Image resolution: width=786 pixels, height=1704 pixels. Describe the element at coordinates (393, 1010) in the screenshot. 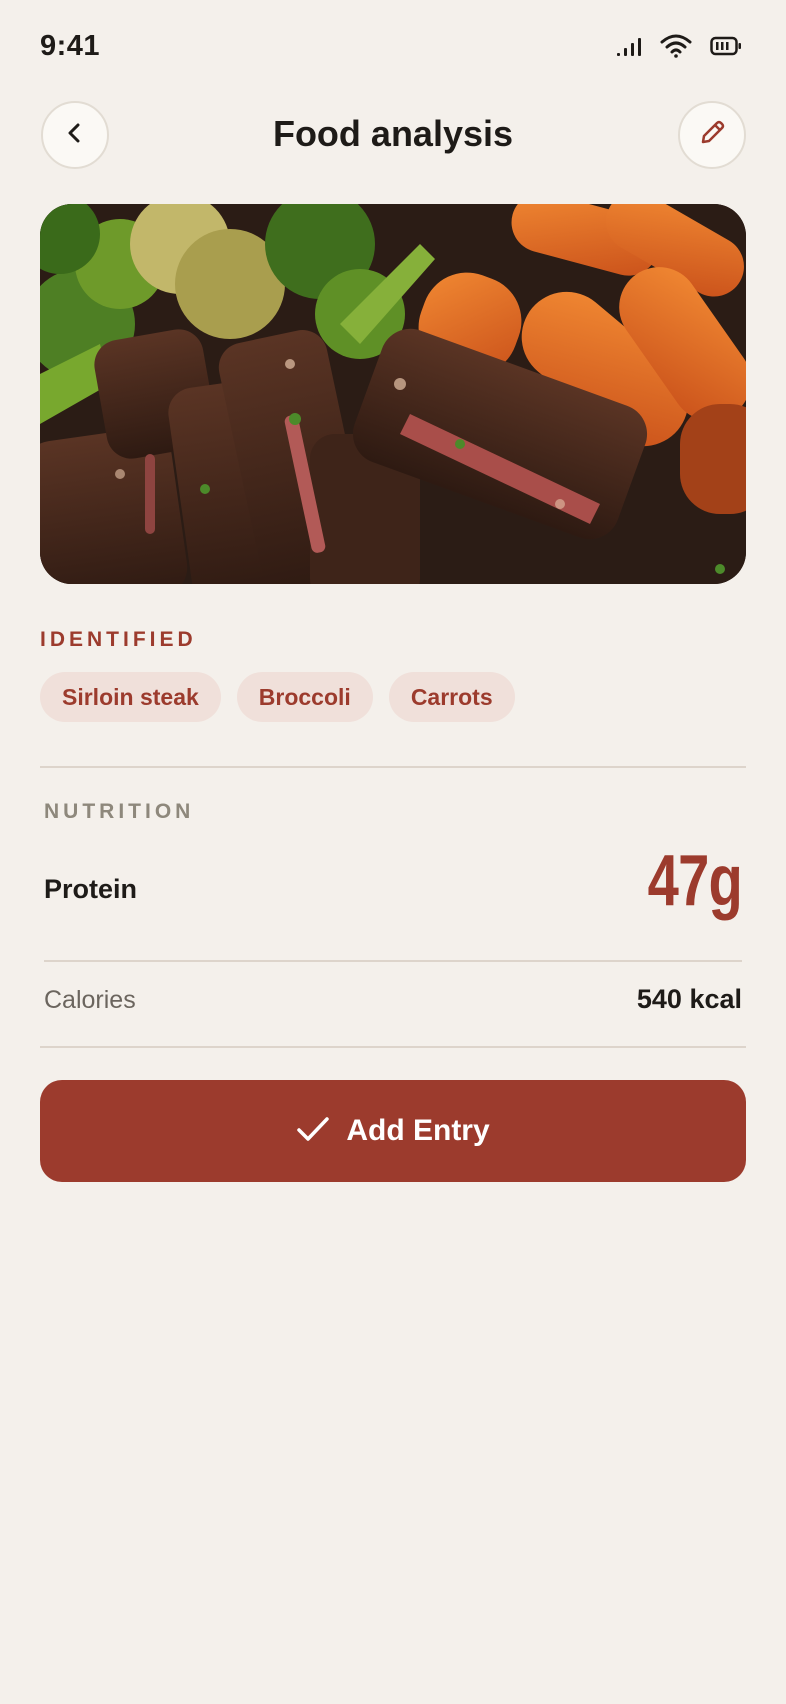

I see `calories-row: Calories 540 kcal` at that location.